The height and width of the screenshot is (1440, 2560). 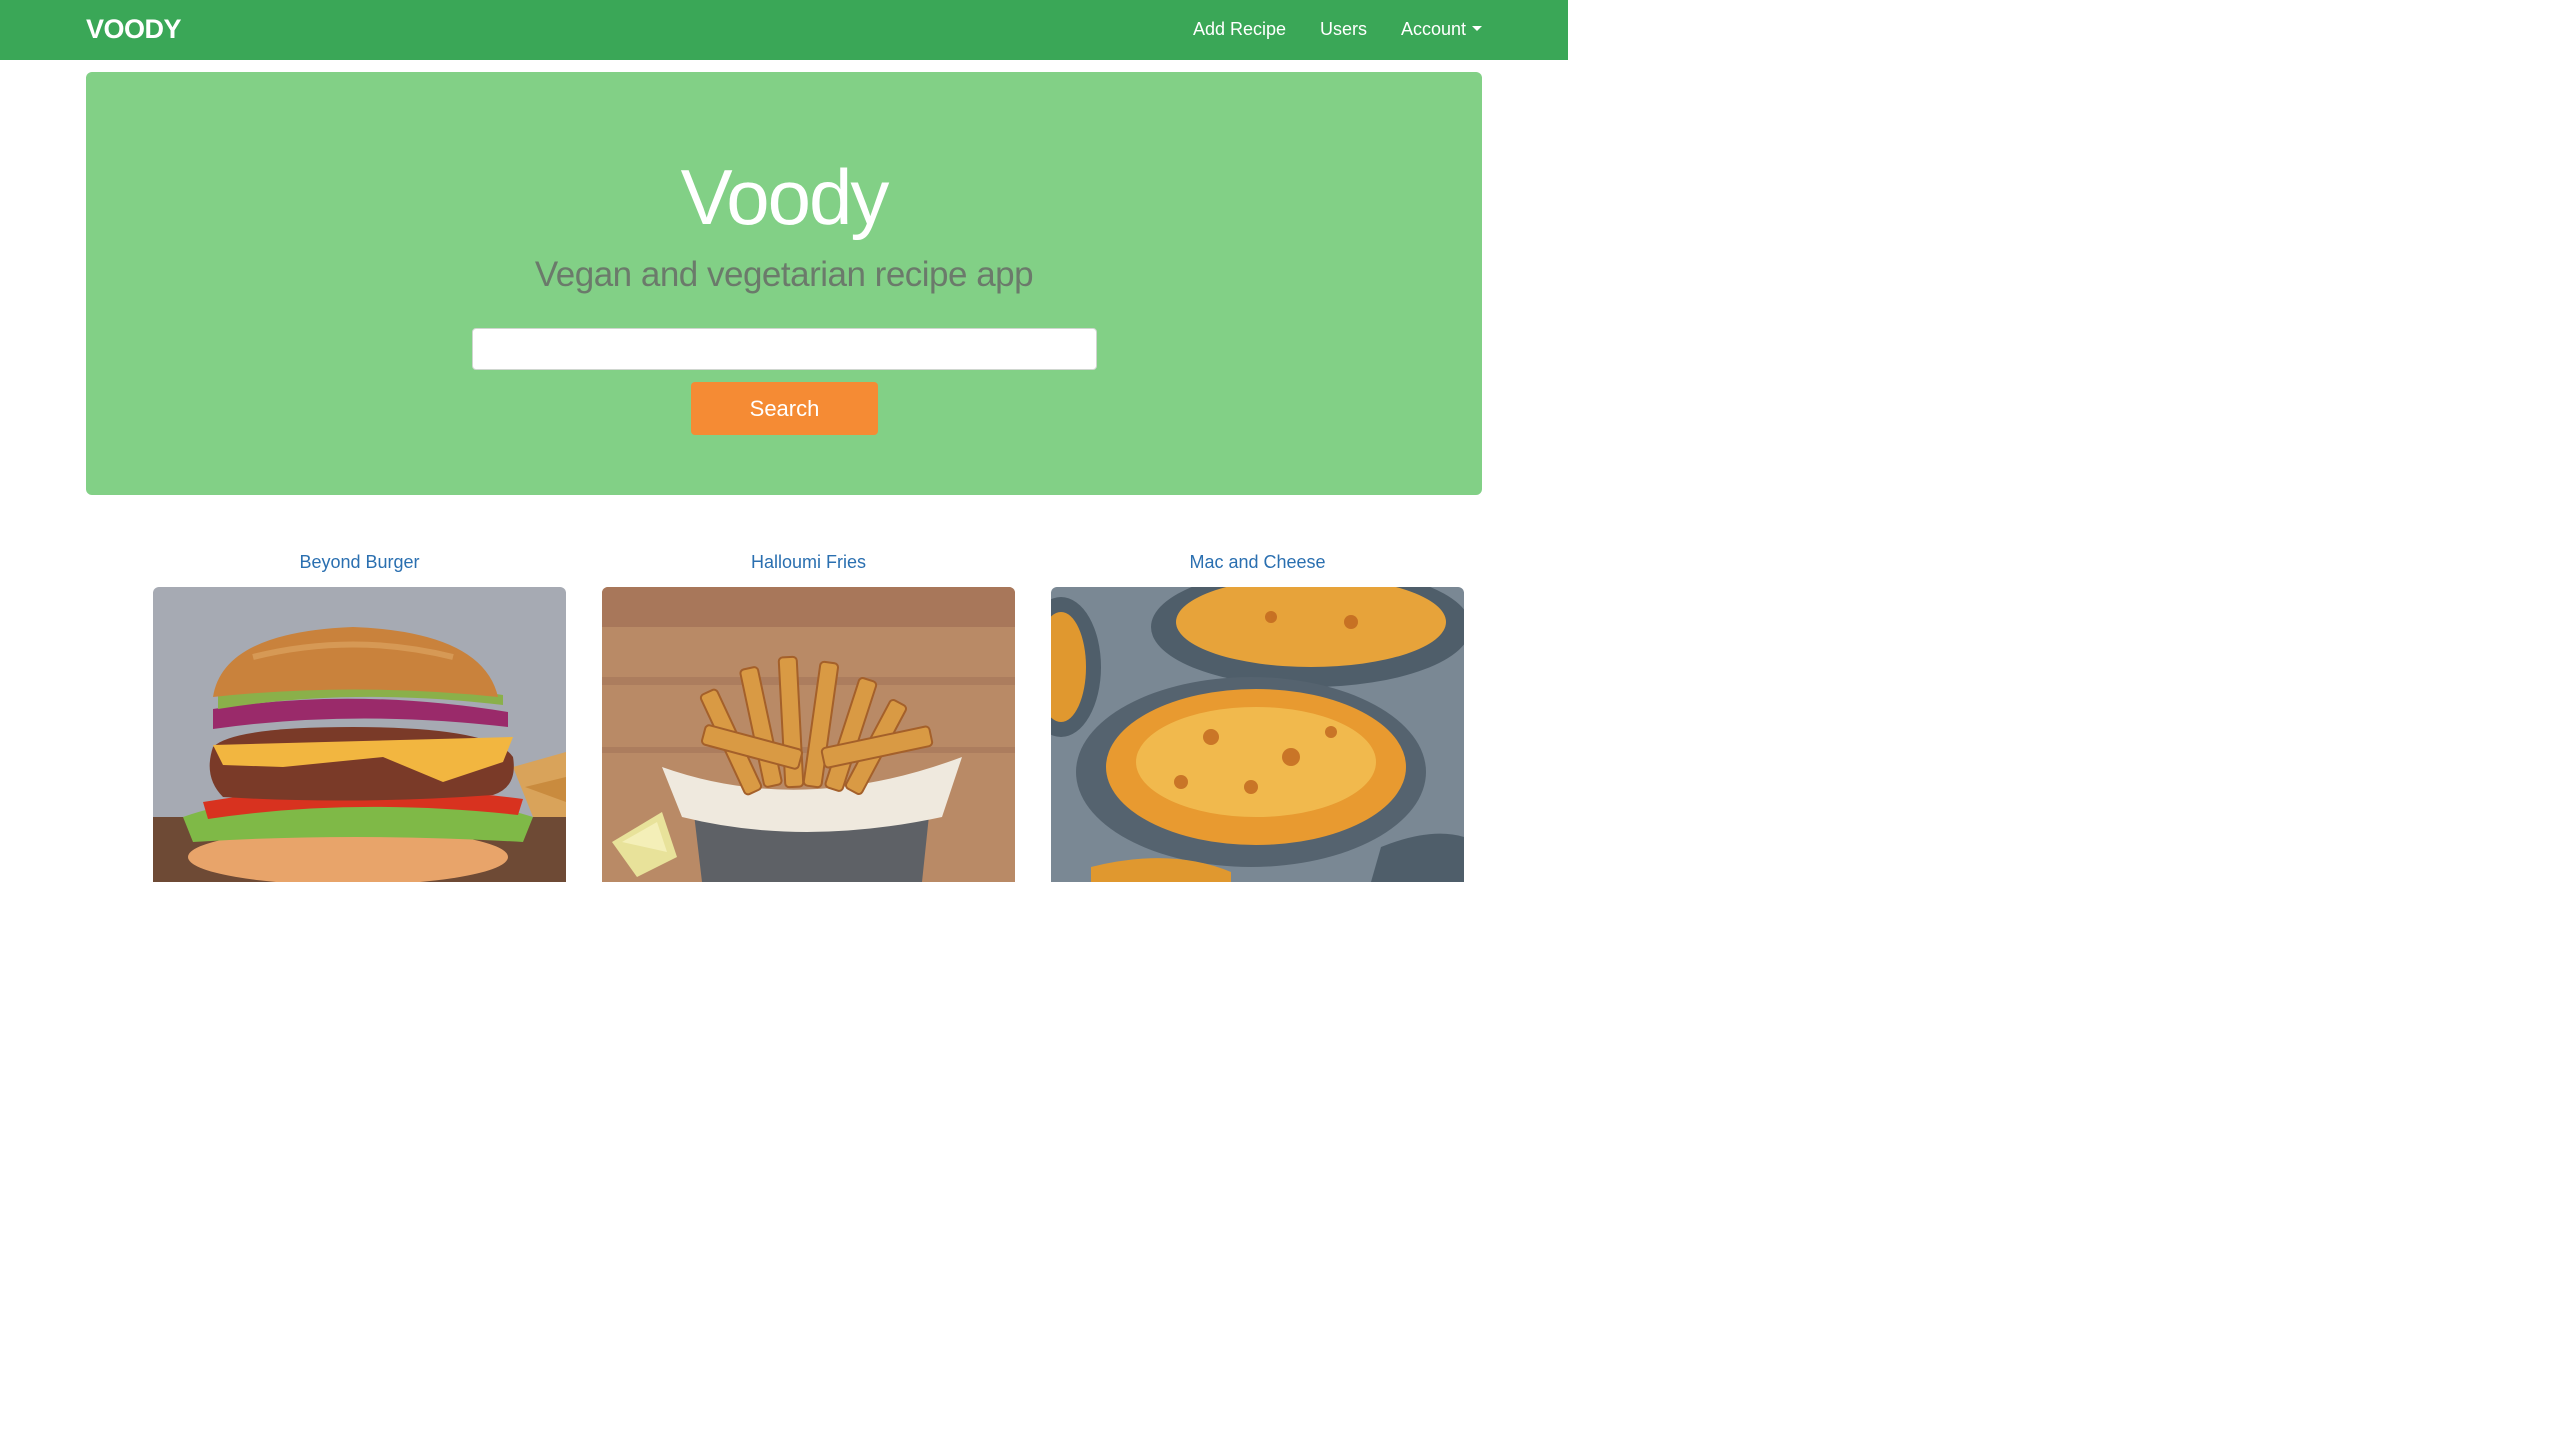 I want to click on recipe-title-link: Beyond Burger, so click(x=359, y=562).